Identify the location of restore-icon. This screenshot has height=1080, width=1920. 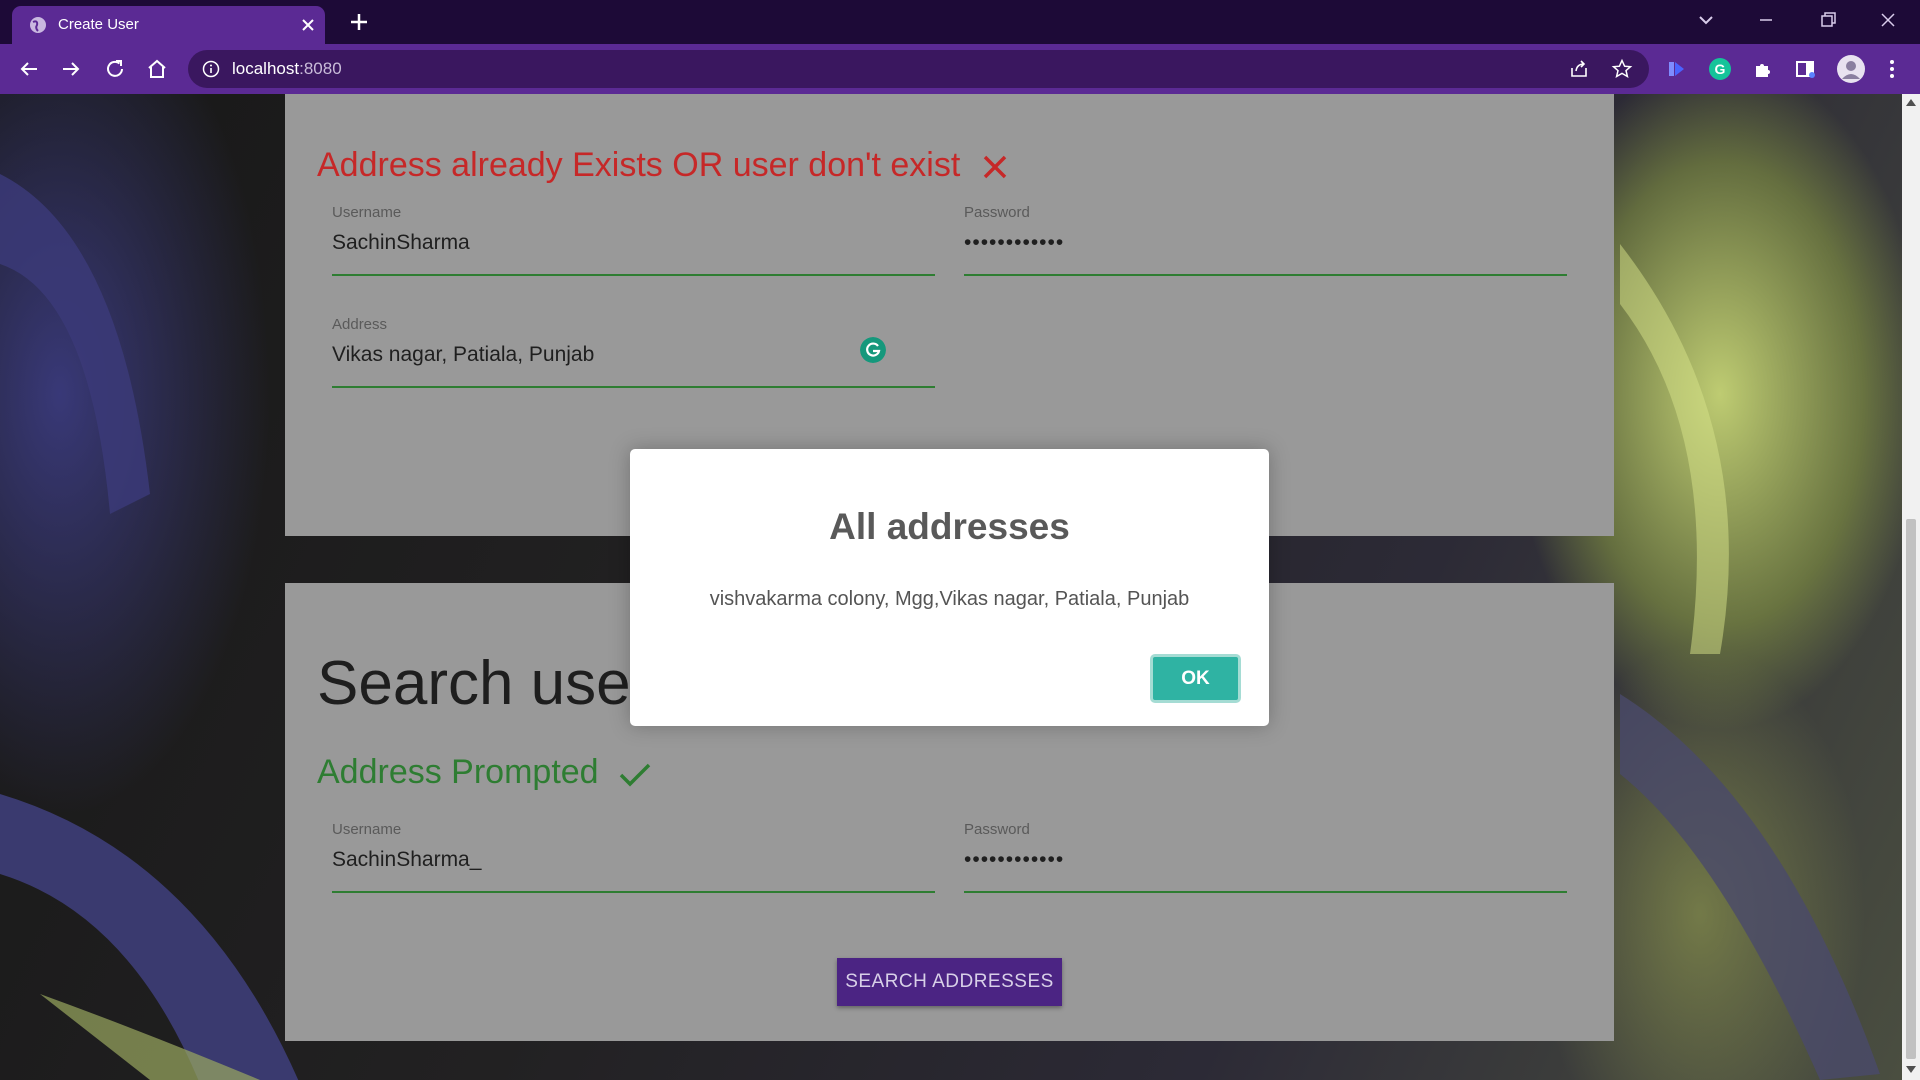
(1828, 20).